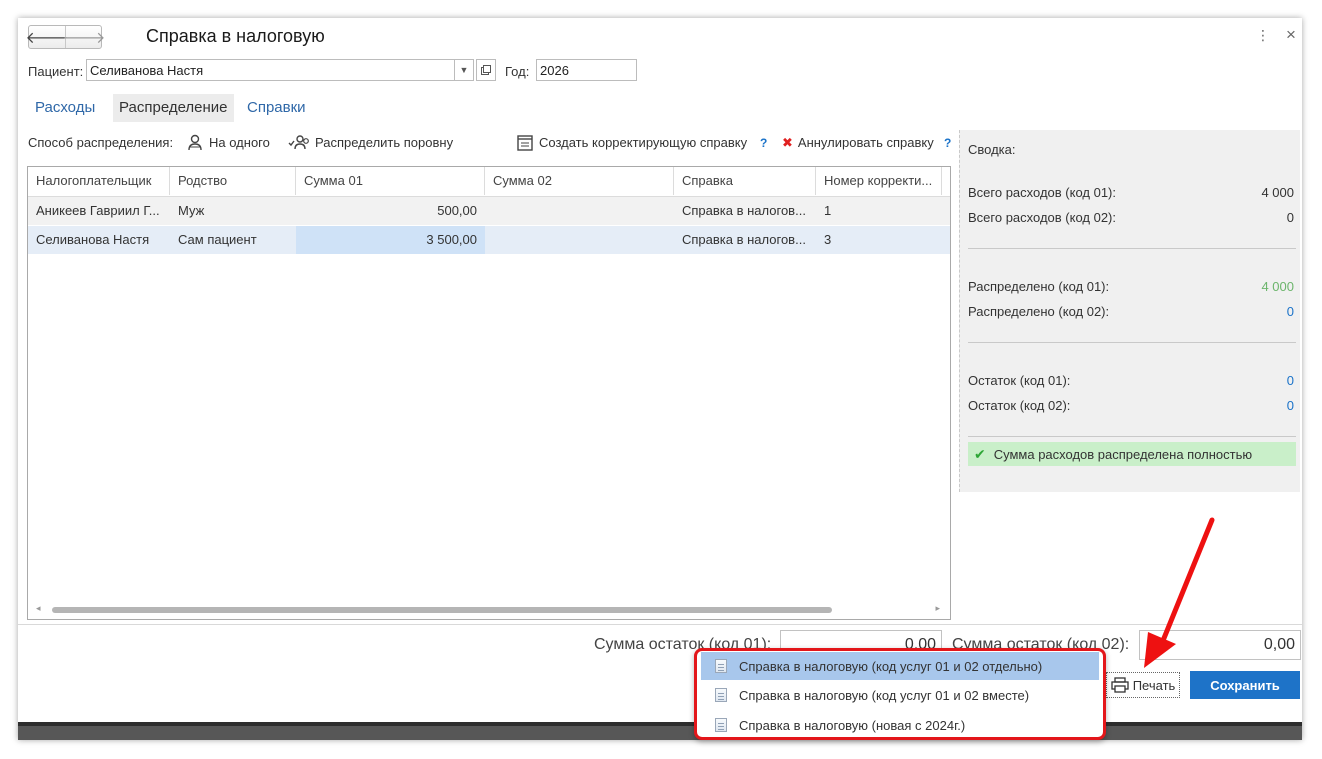  What do you see at coordinates (1290, 217) in the screenshot?
I see `total02-value: 0` at bounding box center [1290, 217].